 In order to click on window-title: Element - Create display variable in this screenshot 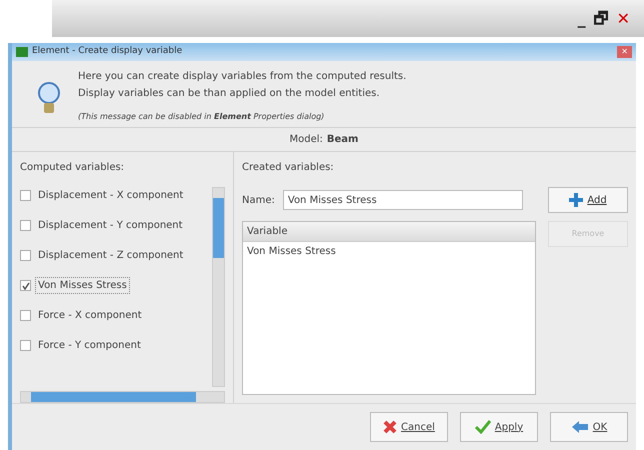, I will do `click(108, 51)`.